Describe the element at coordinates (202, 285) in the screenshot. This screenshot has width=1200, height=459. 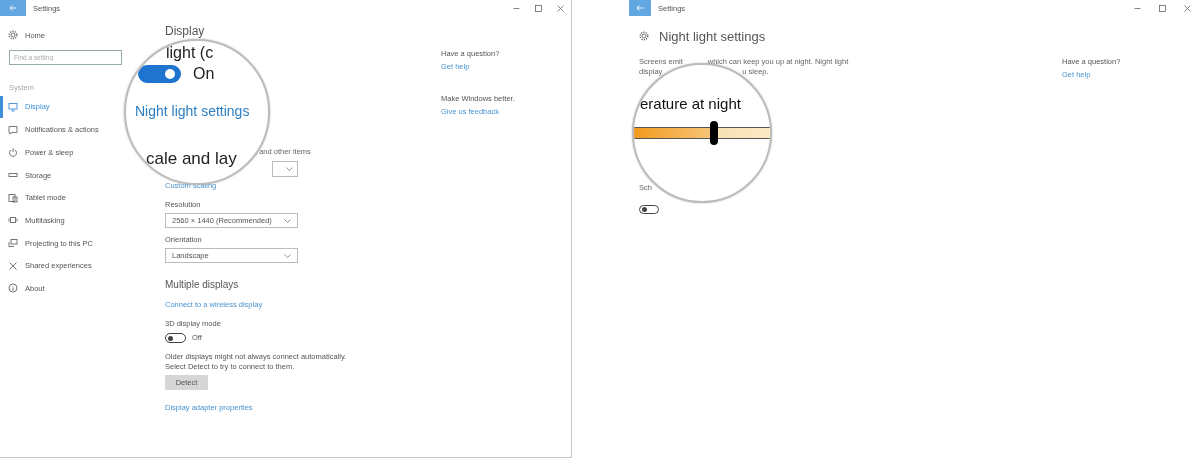
I see `section-heading: Multiple displays` at that location.